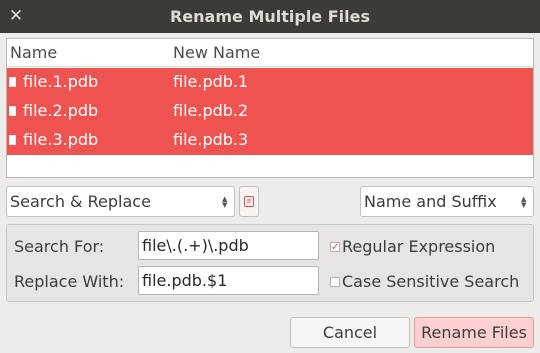 The image size is (540, 353). I want to click on mode-select-value: Search & Replace, so click(80, 201).